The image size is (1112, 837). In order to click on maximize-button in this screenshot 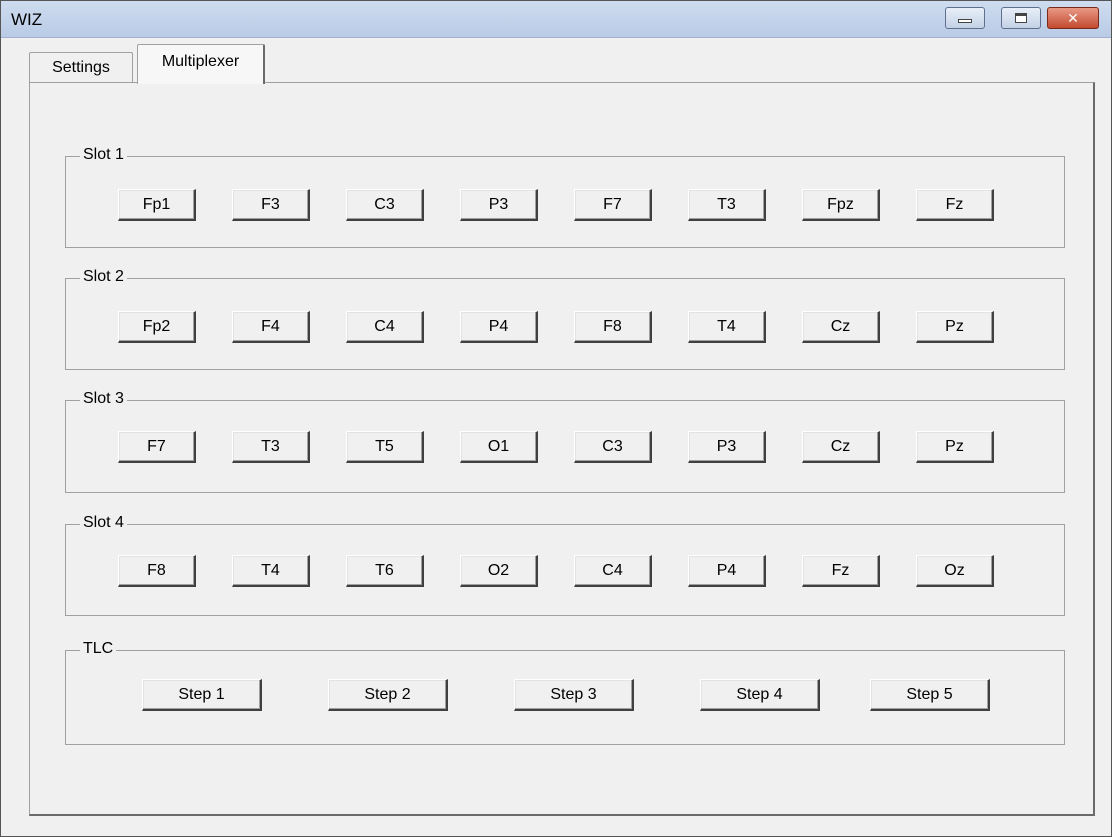, I will do `click(1021, 18)`.